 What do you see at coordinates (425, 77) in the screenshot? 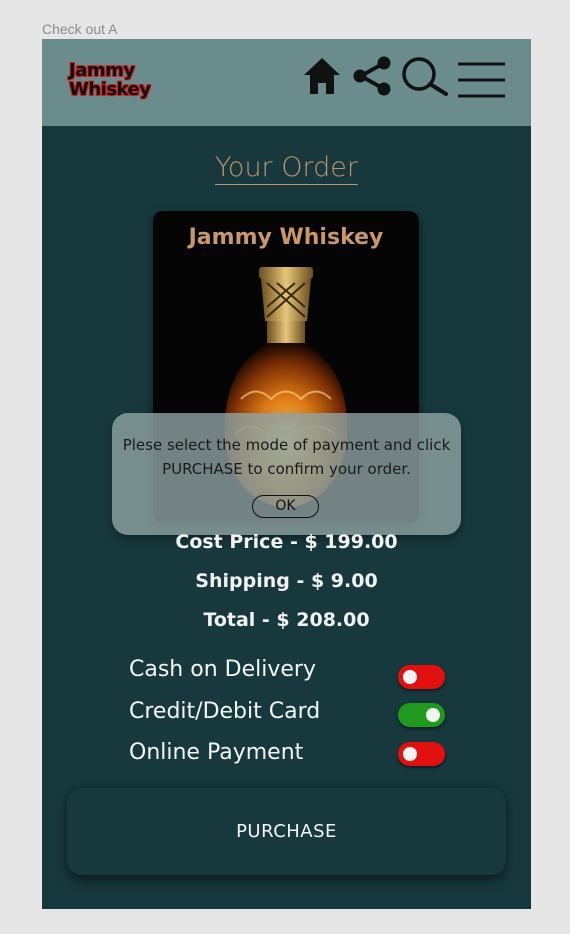
I see `search-icon` at bounding box center [425, 77].